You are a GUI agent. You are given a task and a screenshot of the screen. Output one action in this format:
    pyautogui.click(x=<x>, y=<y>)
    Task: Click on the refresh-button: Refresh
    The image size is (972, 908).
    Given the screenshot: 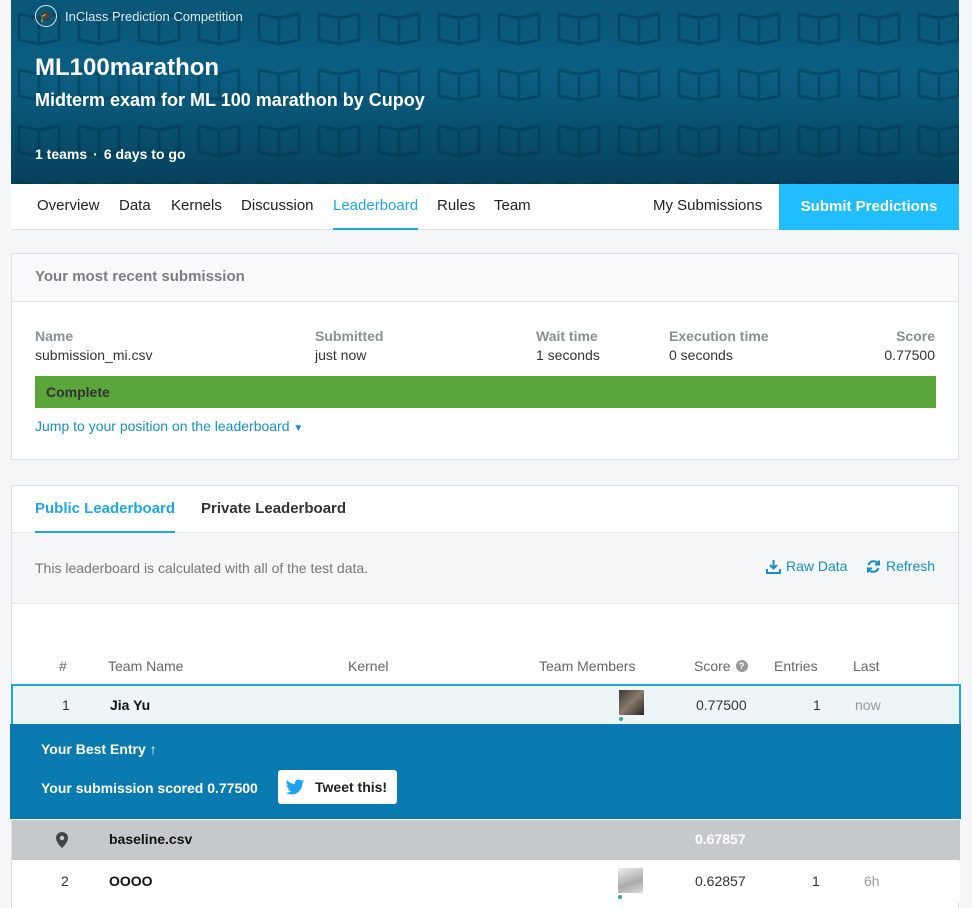 What is the action you would take?
    pyautogui.click(x=900, y=566)
    